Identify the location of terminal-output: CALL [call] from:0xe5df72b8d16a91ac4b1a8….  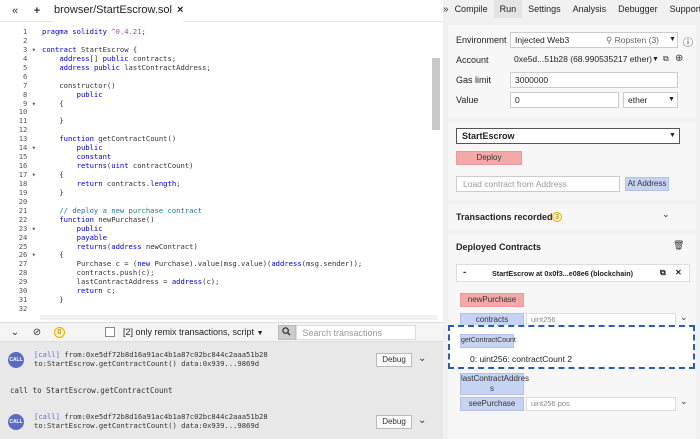
(221, 390).